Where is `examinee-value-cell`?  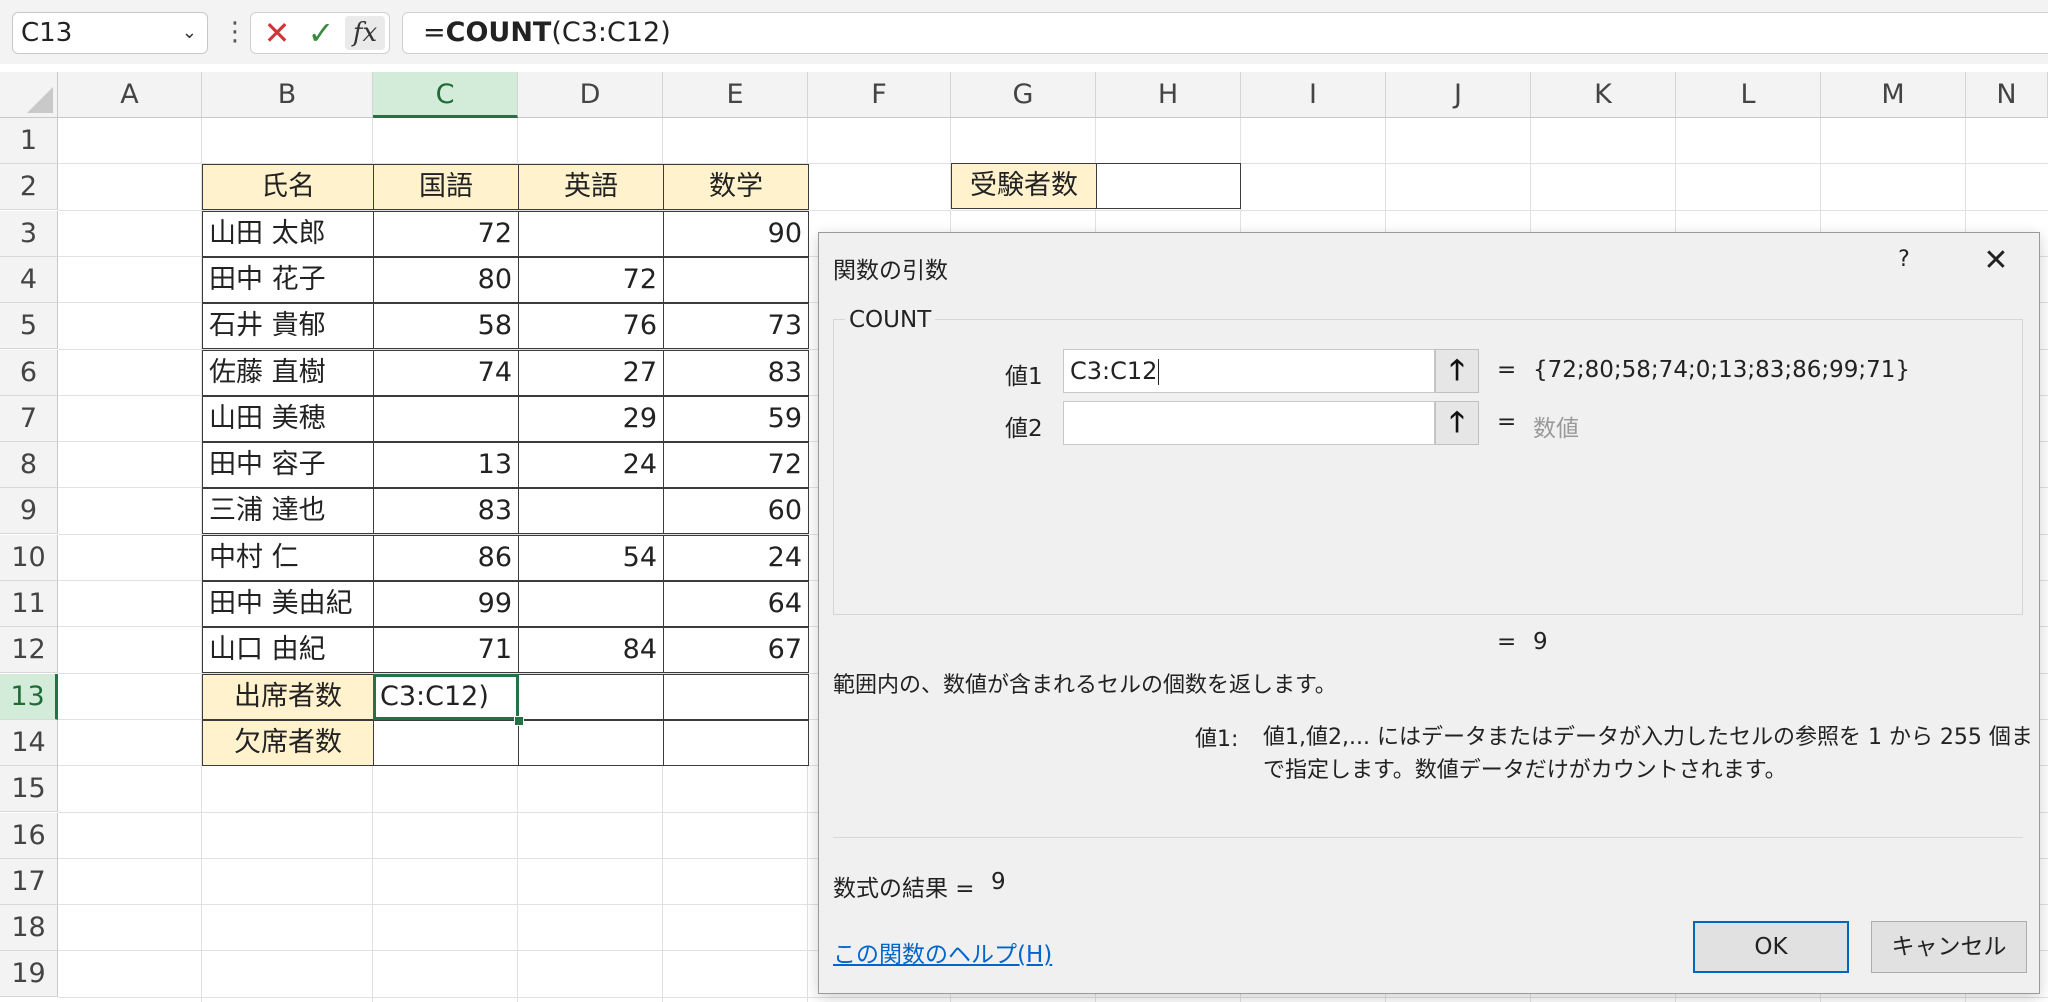
examinee-value-cell is located at coordinates (1168, 186).